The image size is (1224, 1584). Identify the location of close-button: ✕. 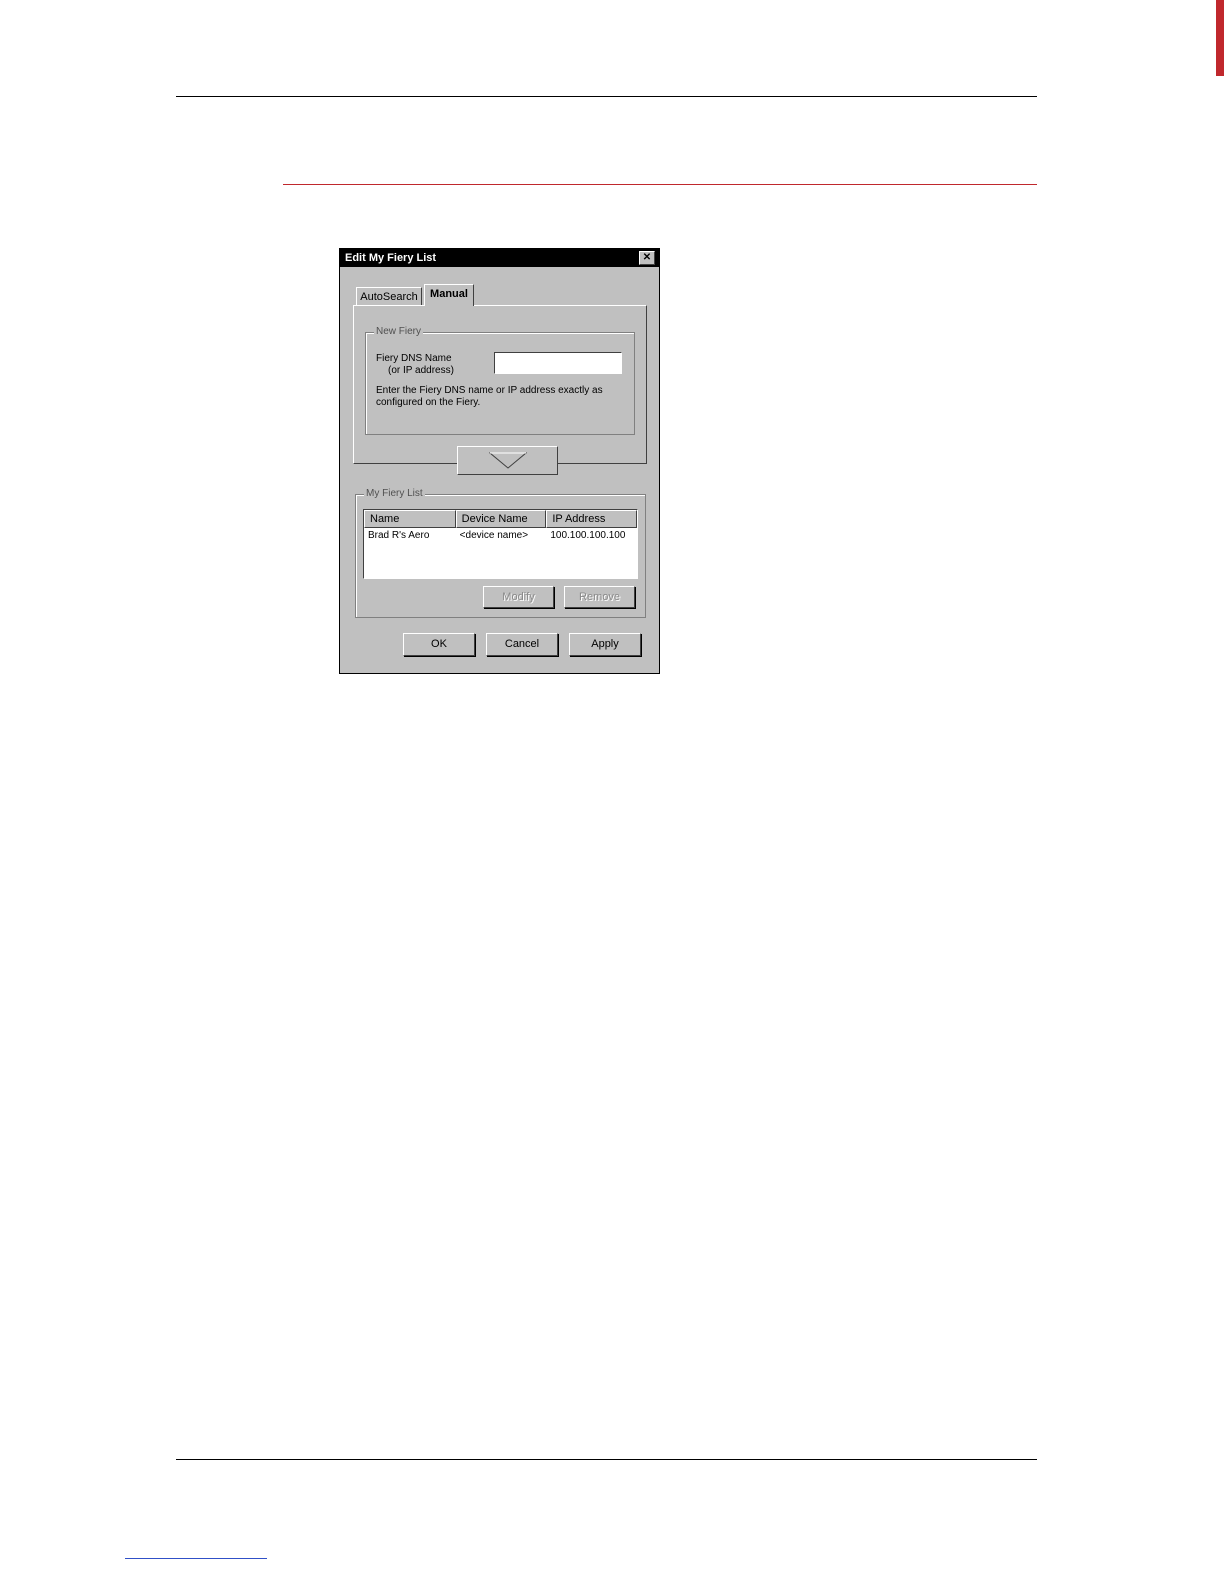
(647, 258).